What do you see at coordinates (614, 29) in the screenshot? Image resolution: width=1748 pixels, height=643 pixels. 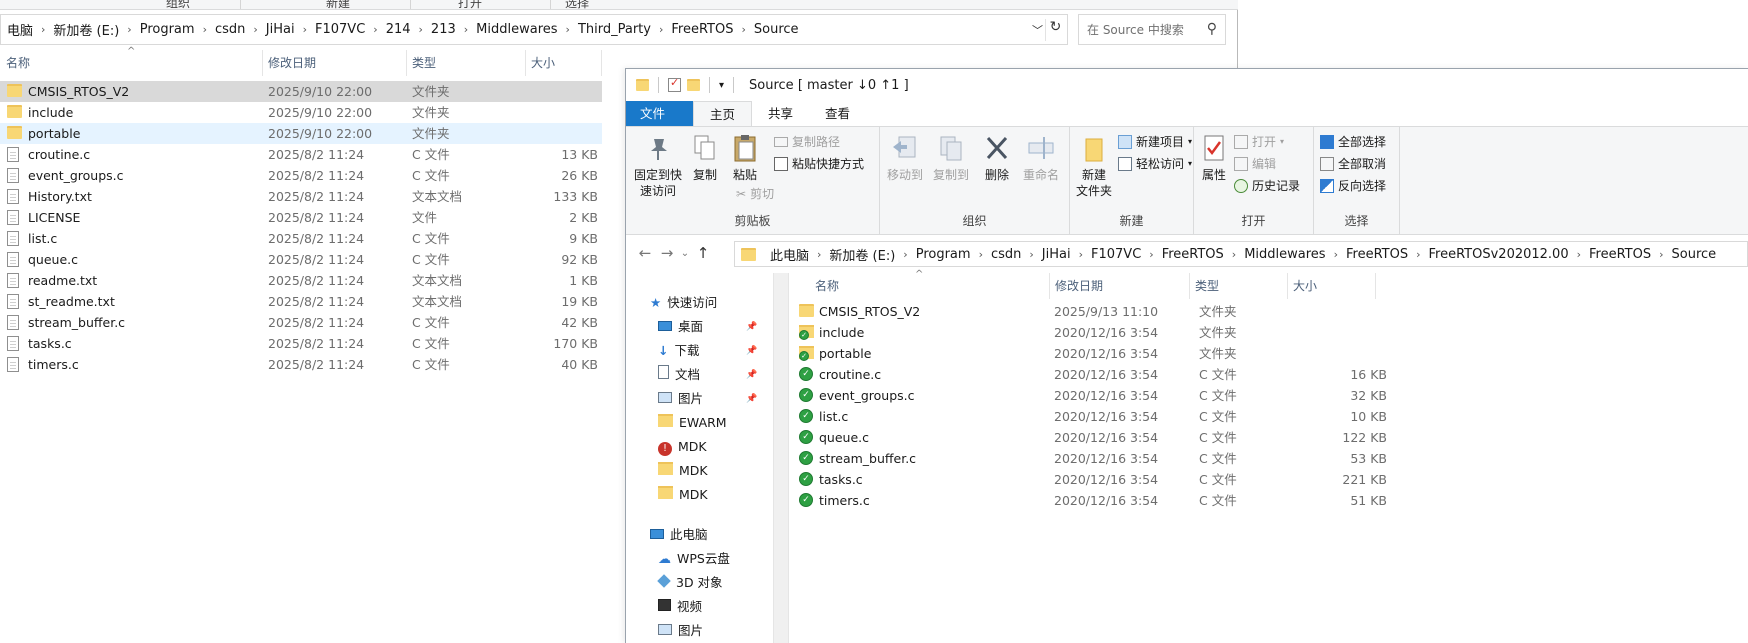 I see `breadcrumb-item: Third_Party` at bounding box center [614, 29].